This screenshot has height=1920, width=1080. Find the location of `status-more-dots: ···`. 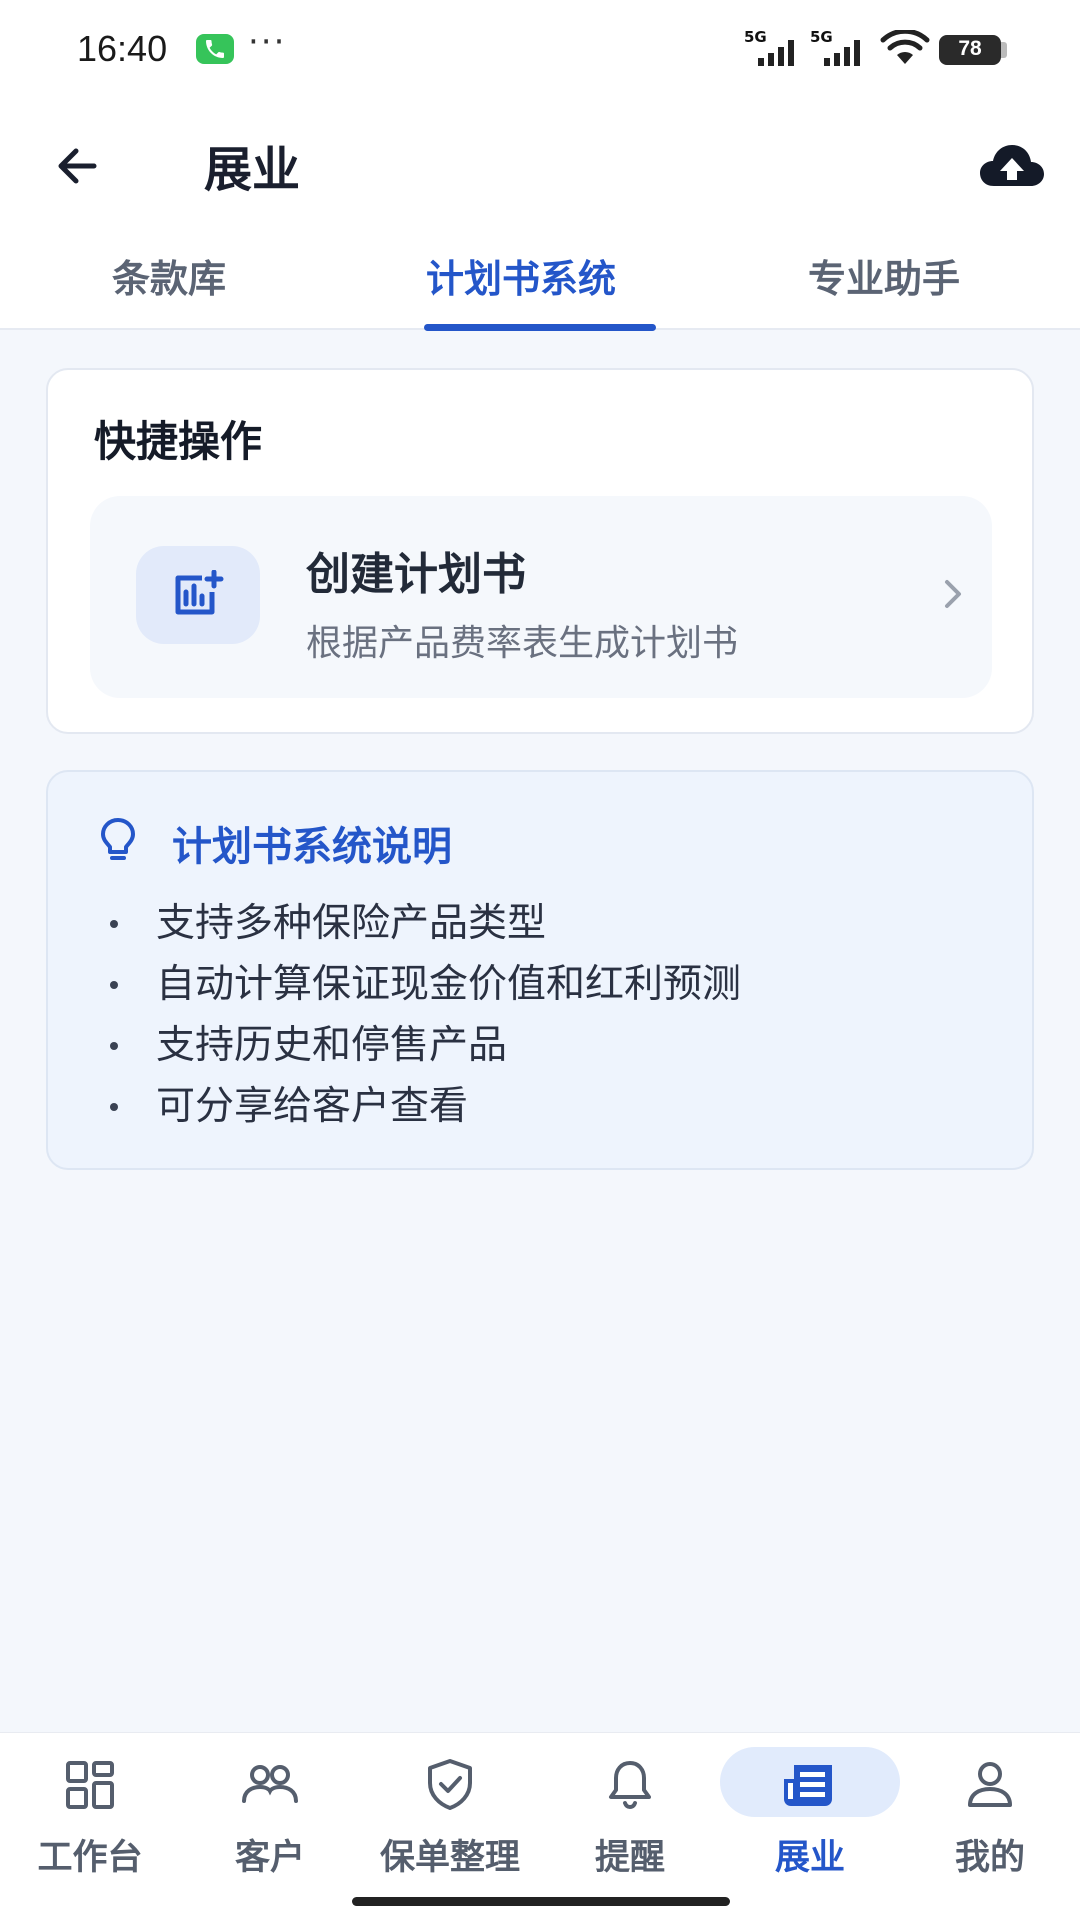

status-more-dots: ··· is located at coordinates (267, 42).